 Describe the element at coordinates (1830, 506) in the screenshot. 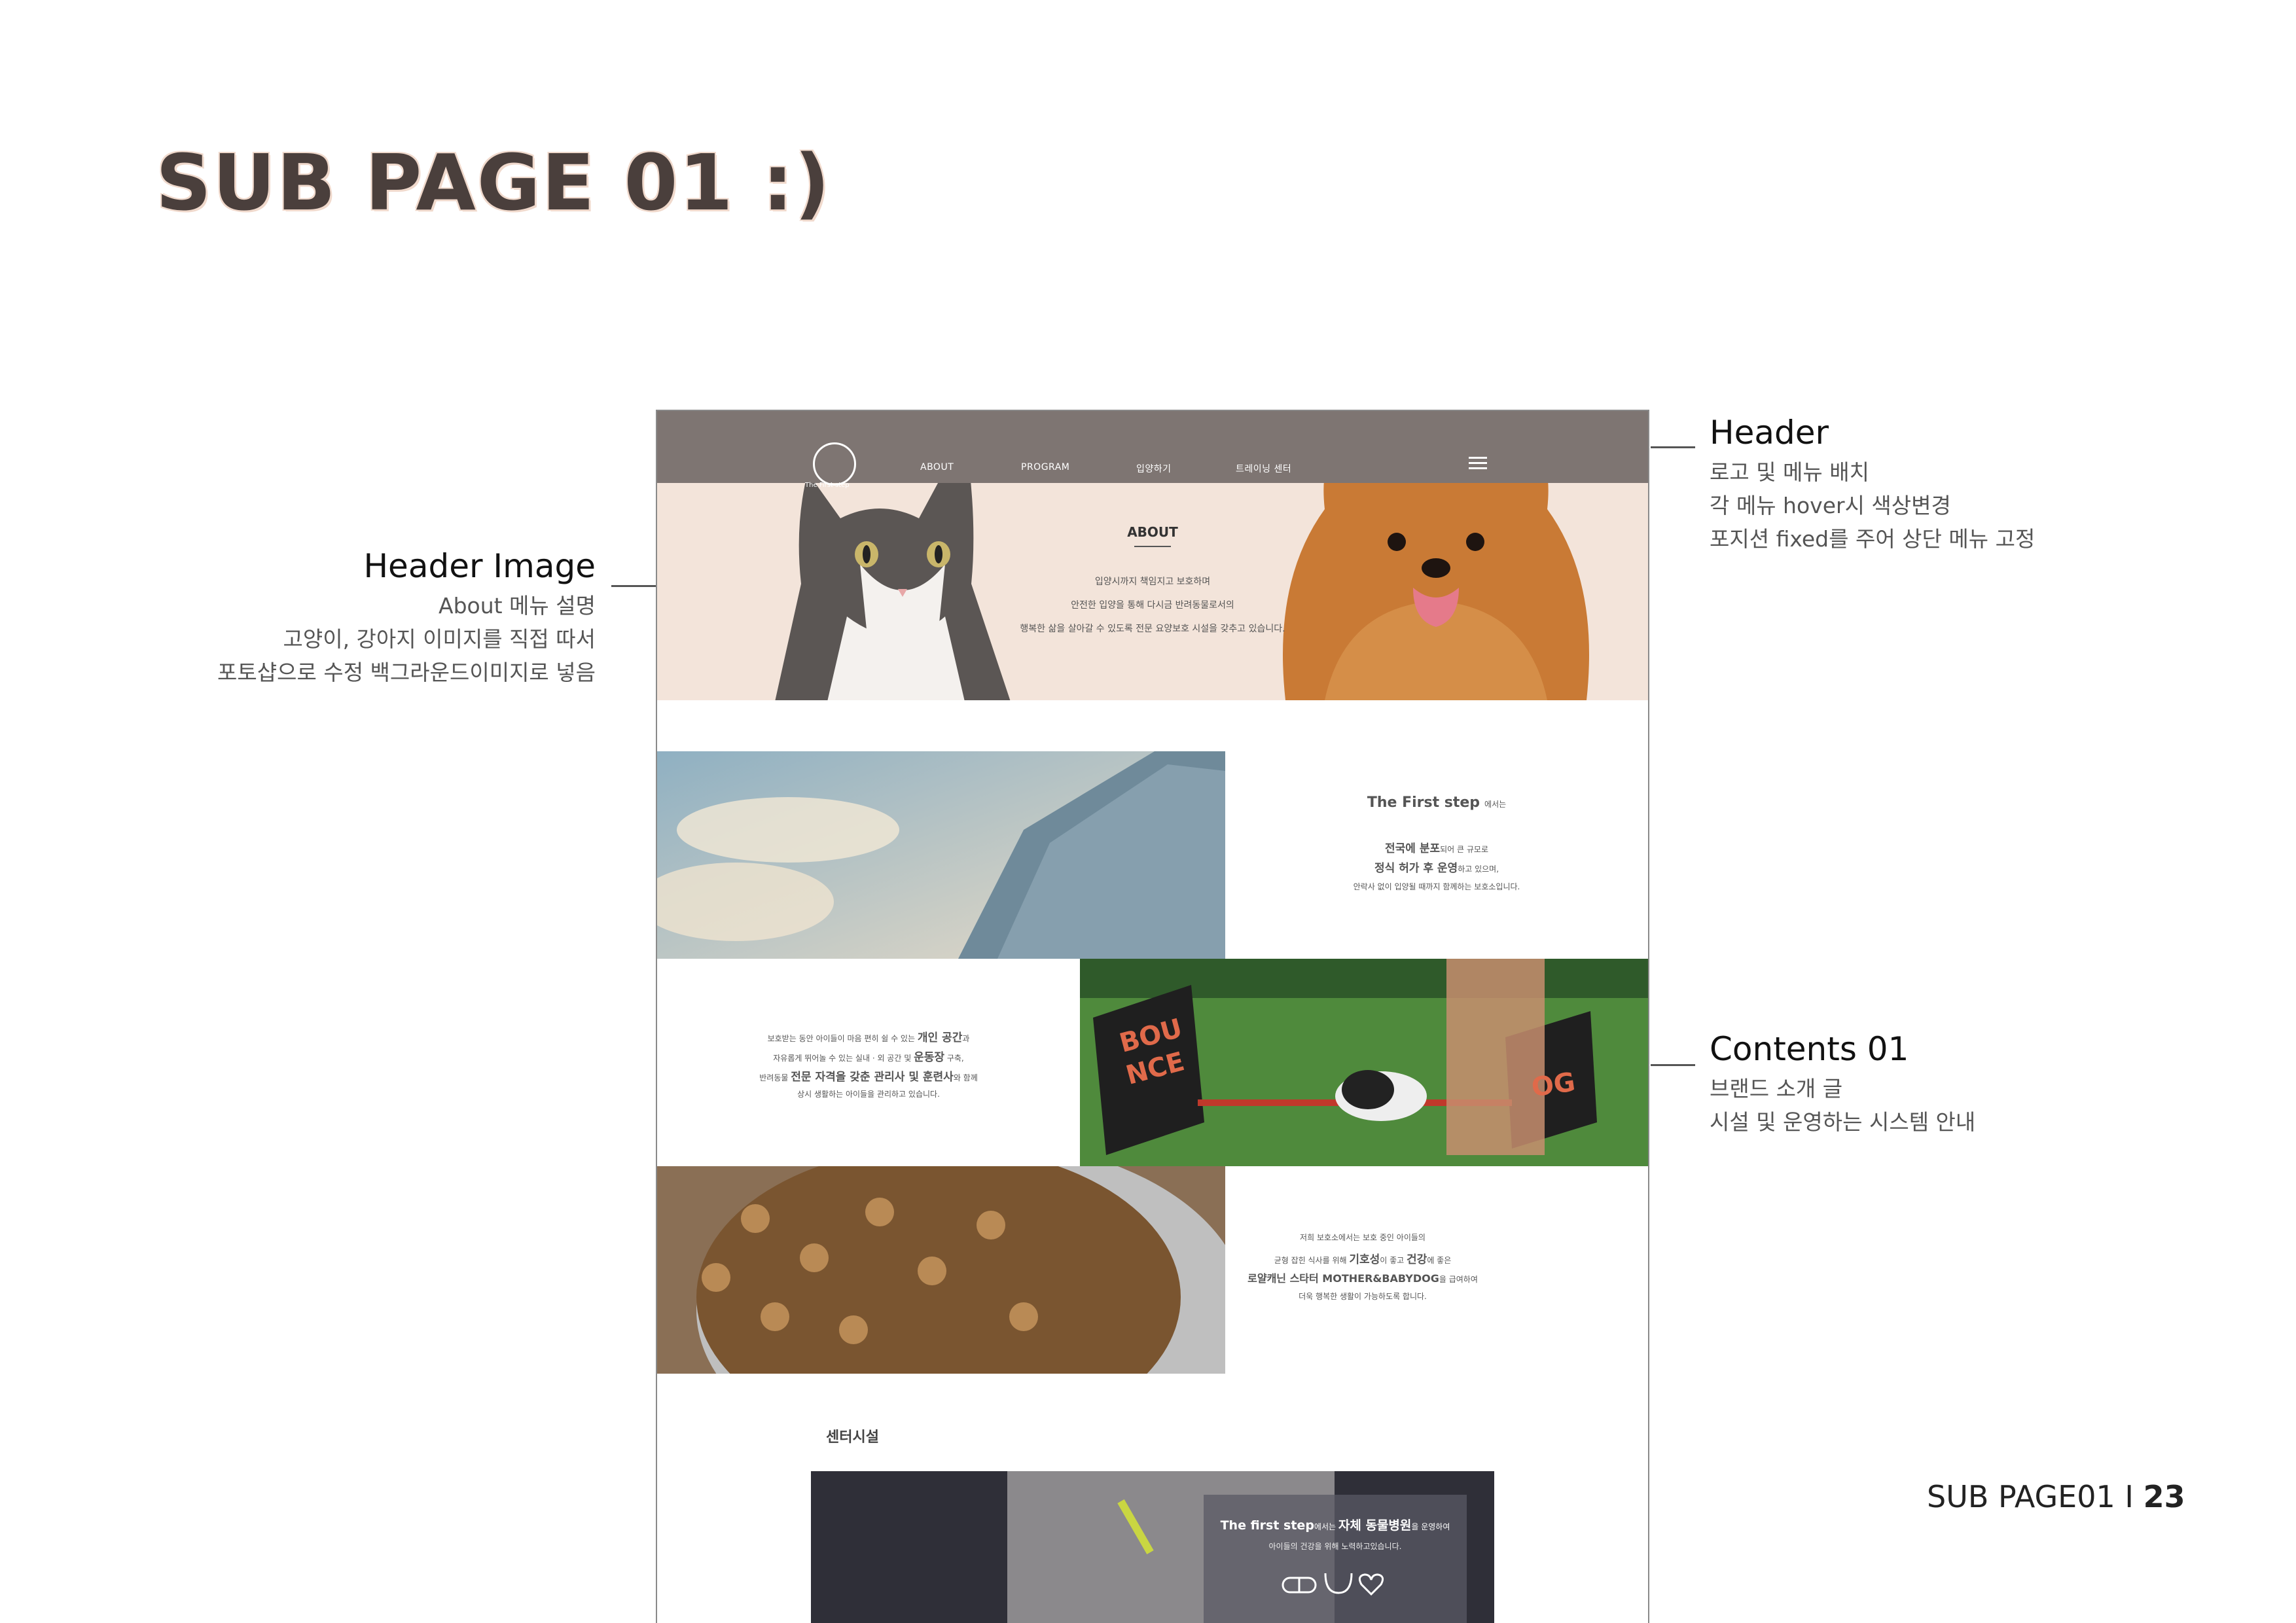

I see `annotation-line: 각 메뉴 hover시 색상변경` at that location.